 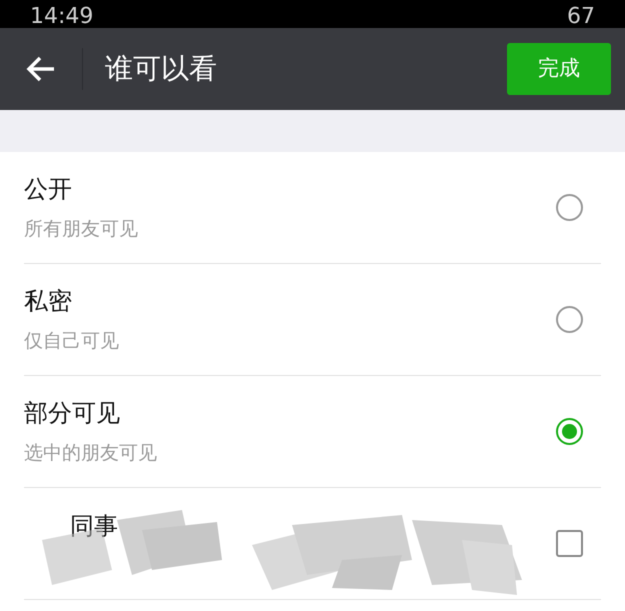 What do you see at coordinates (161, 69) in the screenshot?
I see `page-title: 谁可以看` at bounding box center [161, 69].